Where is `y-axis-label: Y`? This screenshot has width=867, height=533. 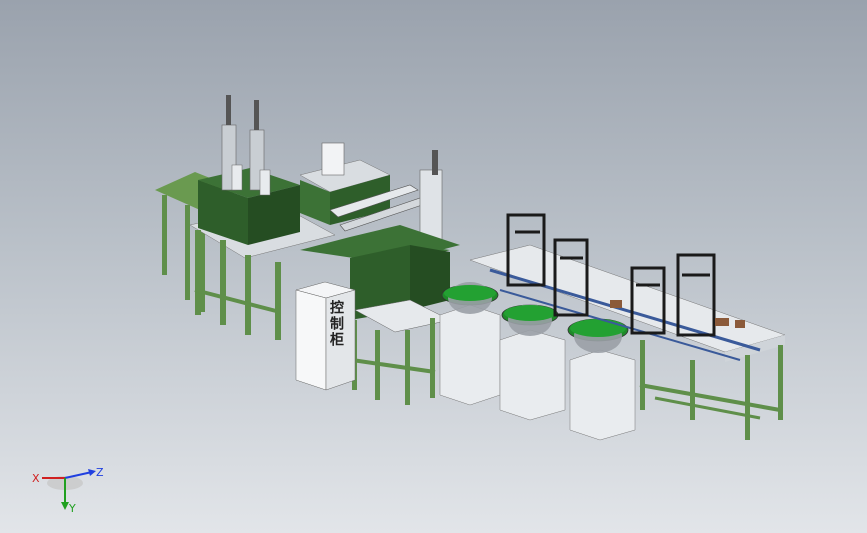
y-axis-label: Y is located at coordinates (72, 507).